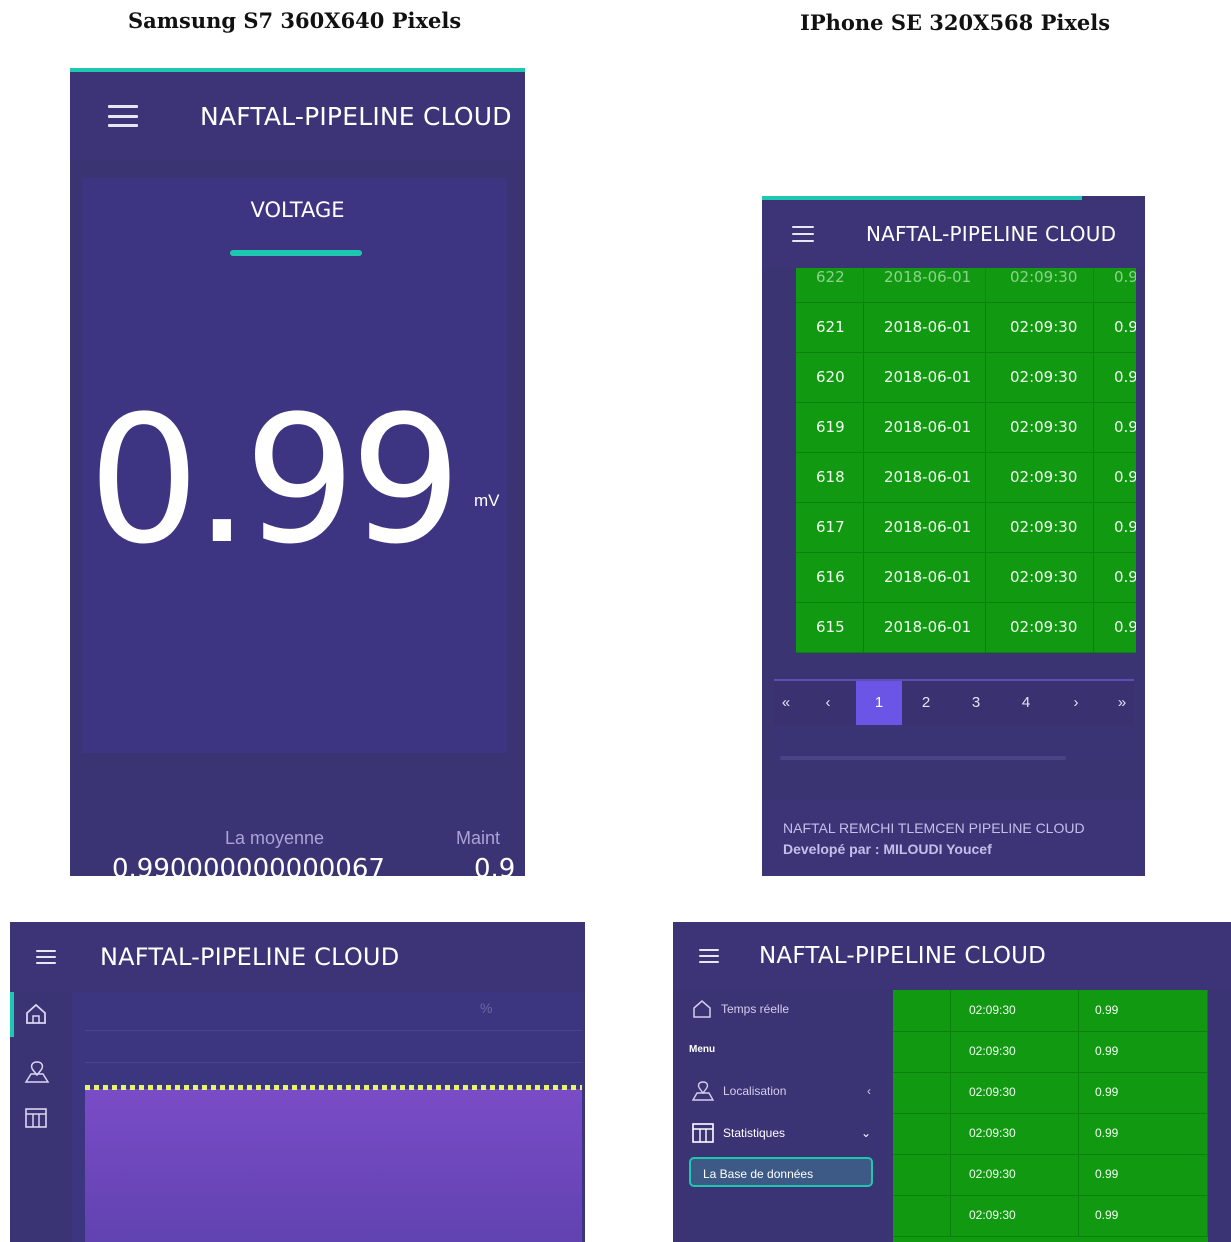 The image size is (1231, 1242). I want to click on table-cell: 615, so click(830, 627).